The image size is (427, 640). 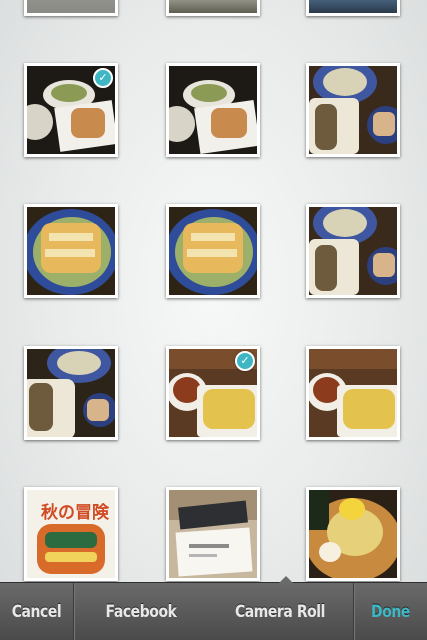 I want to click on book-cover-title: 秋の冒険, so click(x=75, y=513).